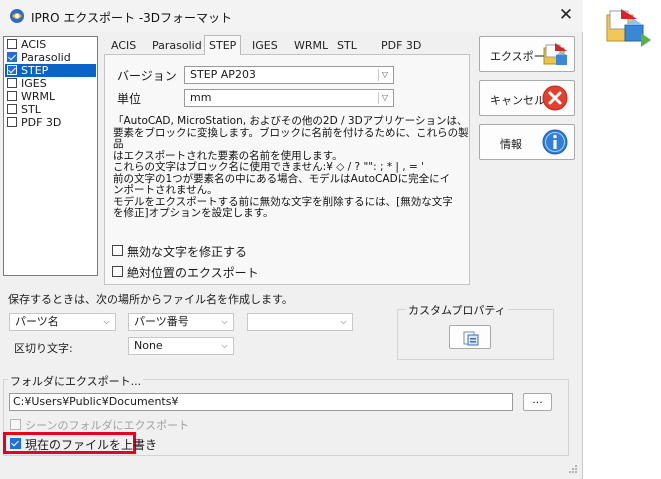  What do you see at coordinates (50, 83) in the screenshot?
I see `format-item-iges: IGES` at bounding box center [50, 83].